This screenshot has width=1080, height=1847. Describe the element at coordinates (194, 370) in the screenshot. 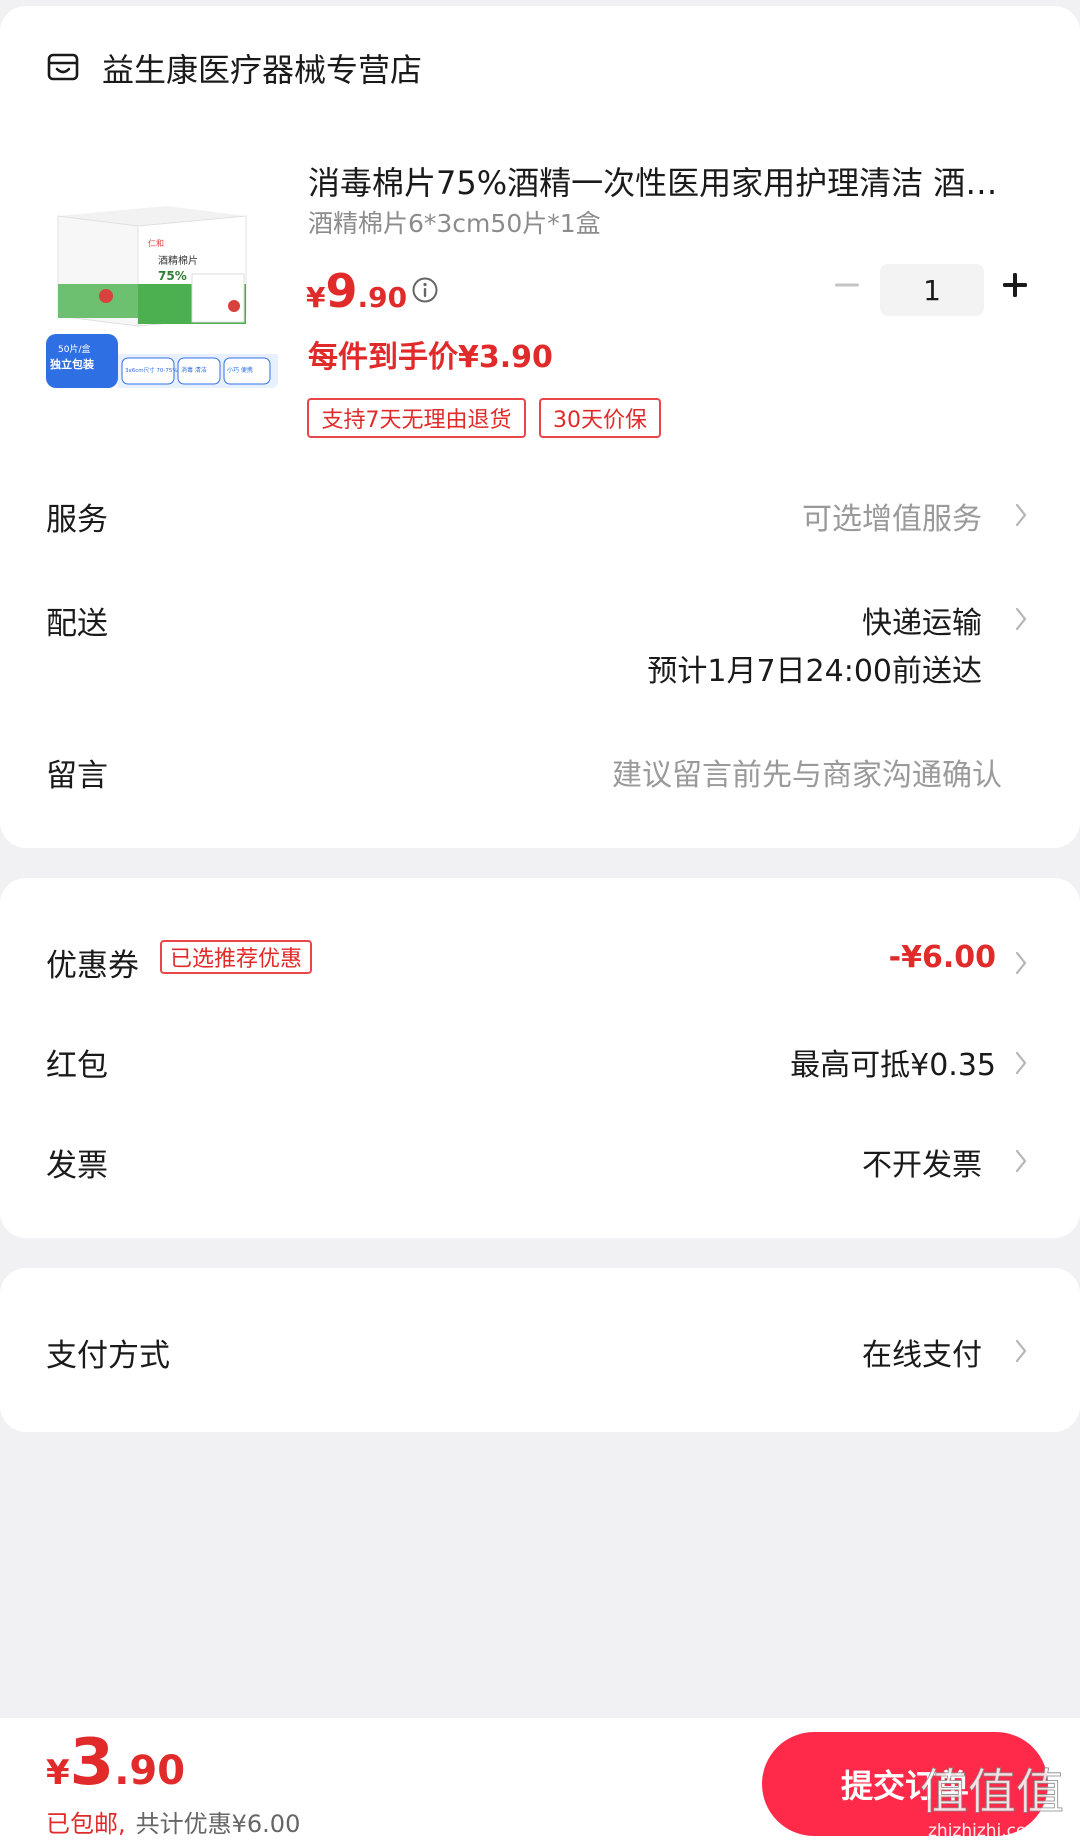

I see `image-chip-2: 消毒 清洁` at that location.